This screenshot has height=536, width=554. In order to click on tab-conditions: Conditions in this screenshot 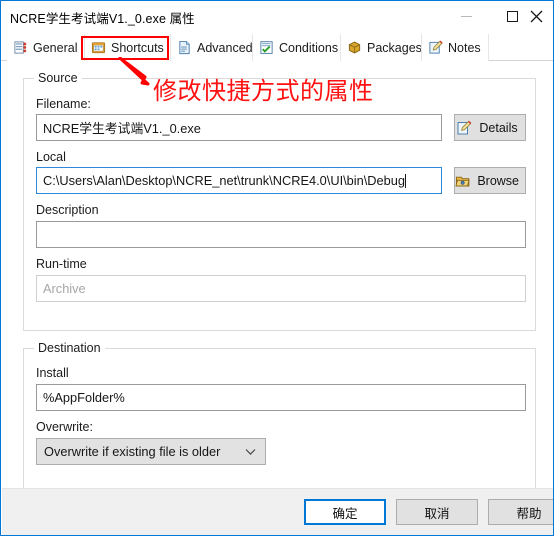, I will do `click(299, 47)`.